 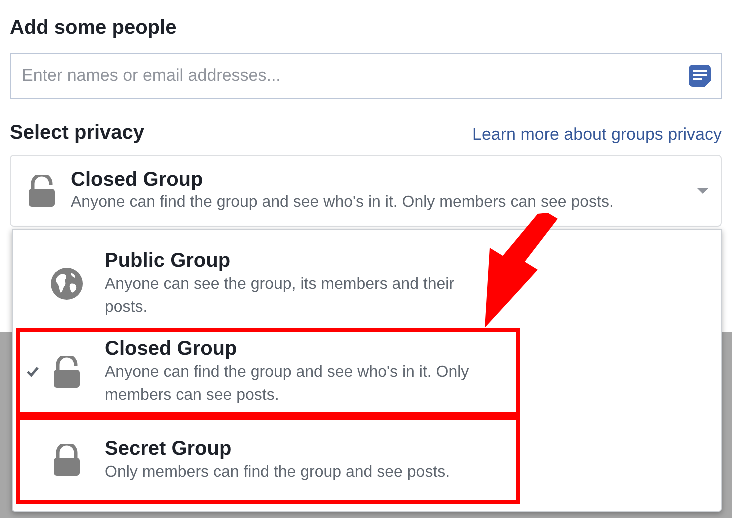 What do you see at coordinates (597, 135) in the screenshot?
I see `privacy-link: Learn more about groups privacy` at bounding box center [597, 135].